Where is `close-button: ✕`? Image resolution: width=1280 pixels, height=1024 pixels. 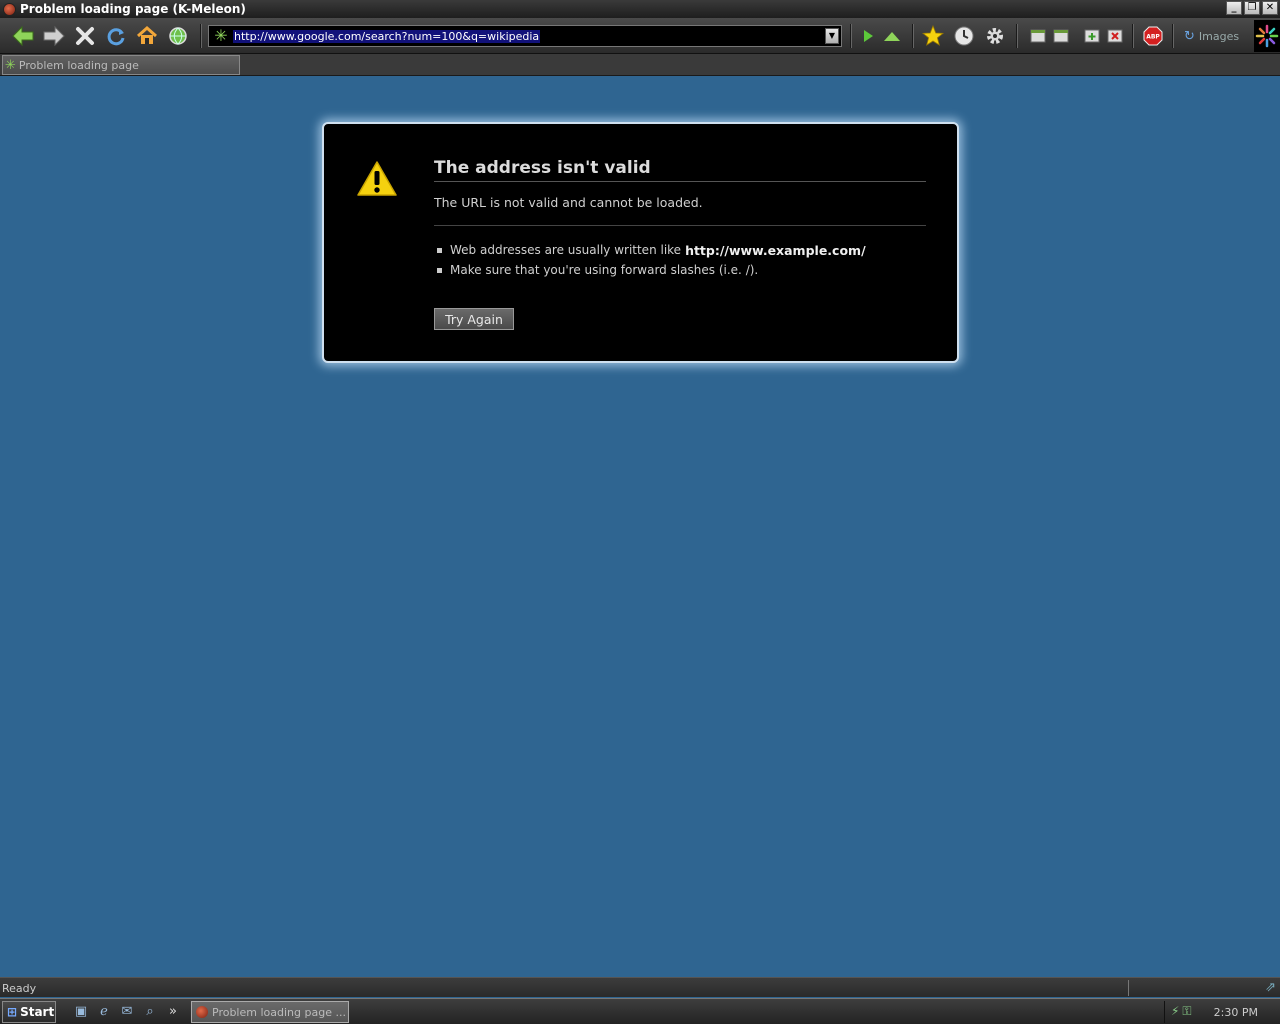 close-button: ✕ is located at coordinates (1270, 8).